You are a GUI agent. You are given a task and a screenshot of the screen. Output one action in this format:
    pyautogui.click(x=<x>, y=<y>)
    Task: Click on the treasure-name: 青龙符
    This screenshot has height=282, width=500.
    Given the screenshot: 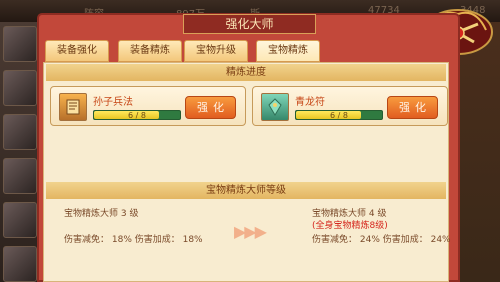 What is the action you would take?
    pyautogui.click(x=310, y=102)
    